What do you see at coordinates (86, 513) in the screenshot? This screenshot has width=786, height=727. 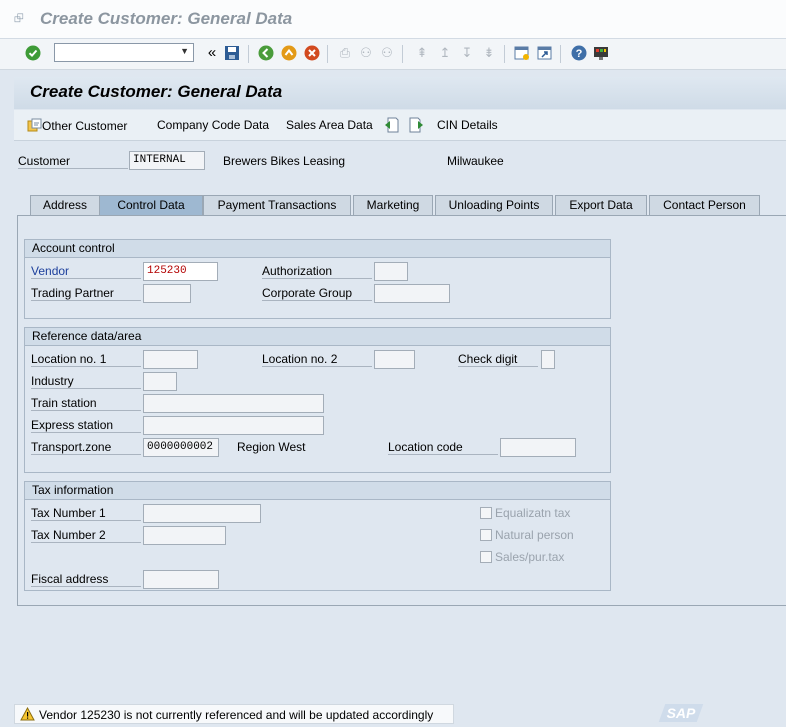 I see `tax-number1-label: Tax Number 1` at bounding box center [86, 513].